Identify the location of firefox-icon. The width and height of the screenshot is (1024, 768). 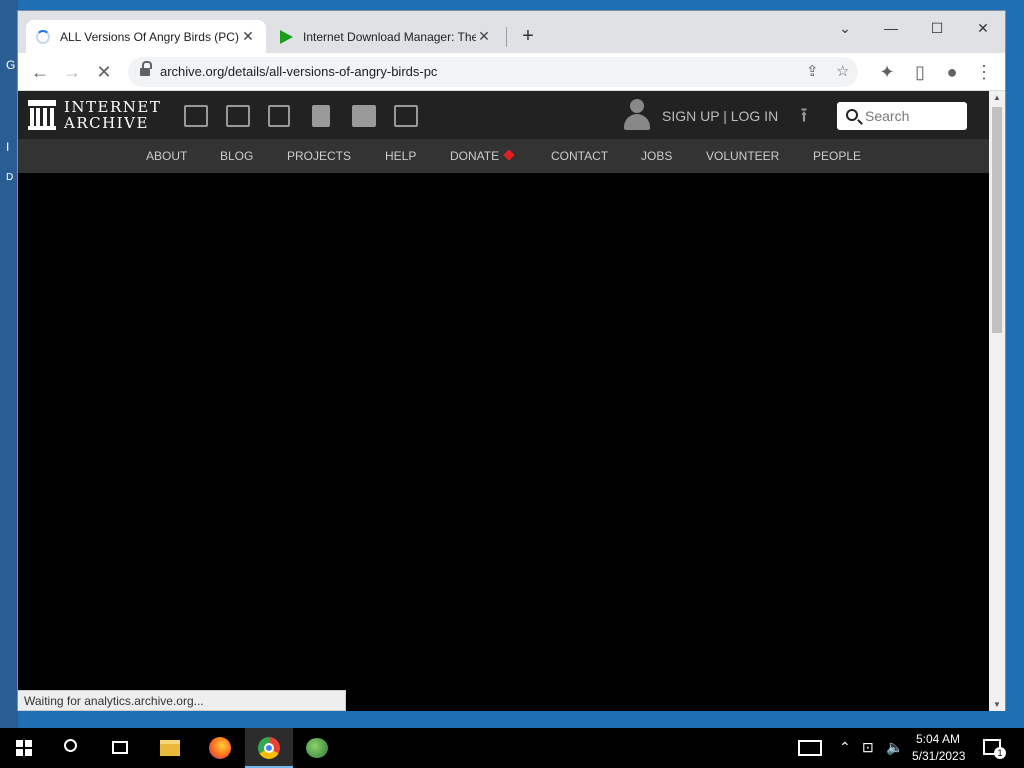
(220, 748).